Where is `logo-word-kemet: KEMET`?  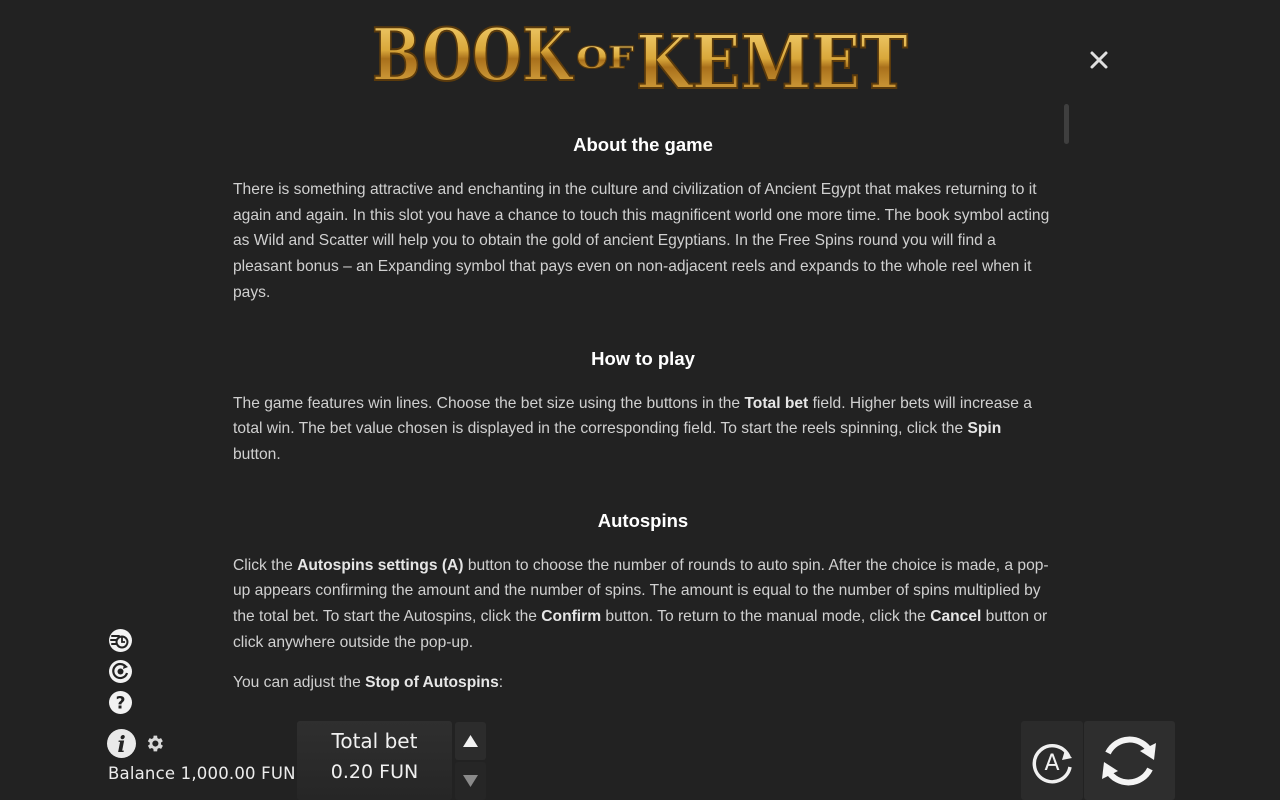
logo-word-kemet: KEMET is located at coordinates (772, 61).